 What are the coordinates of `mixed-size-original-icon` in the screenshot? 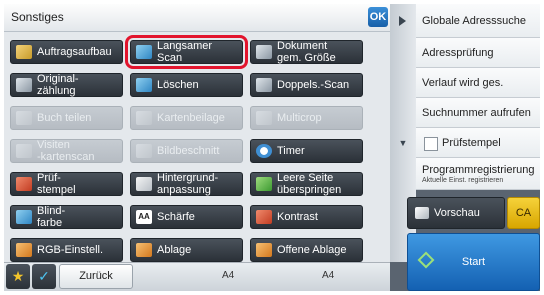 It's located at (264, 52).